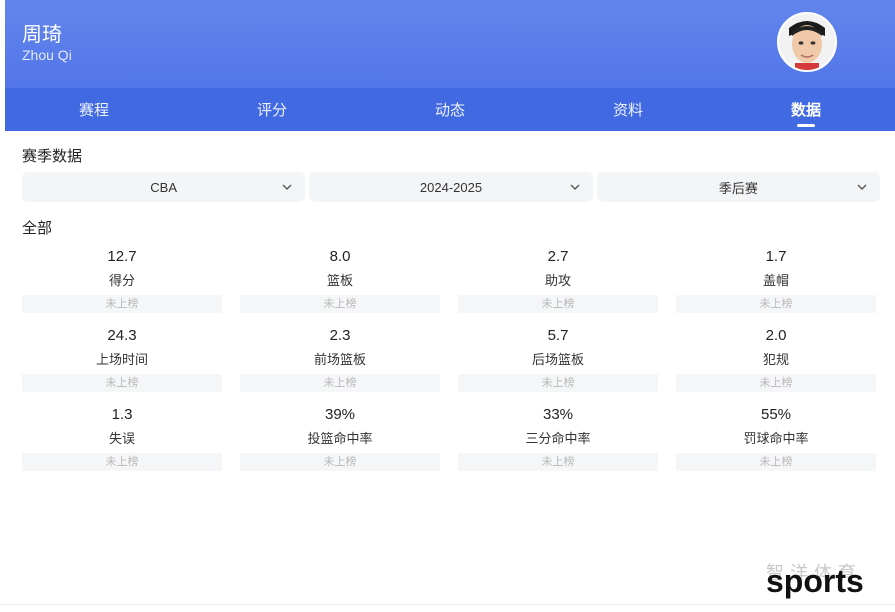 The height and width of the screenshot is (612, 895). I want to click on stat-label: 失误, so click(121, 439).